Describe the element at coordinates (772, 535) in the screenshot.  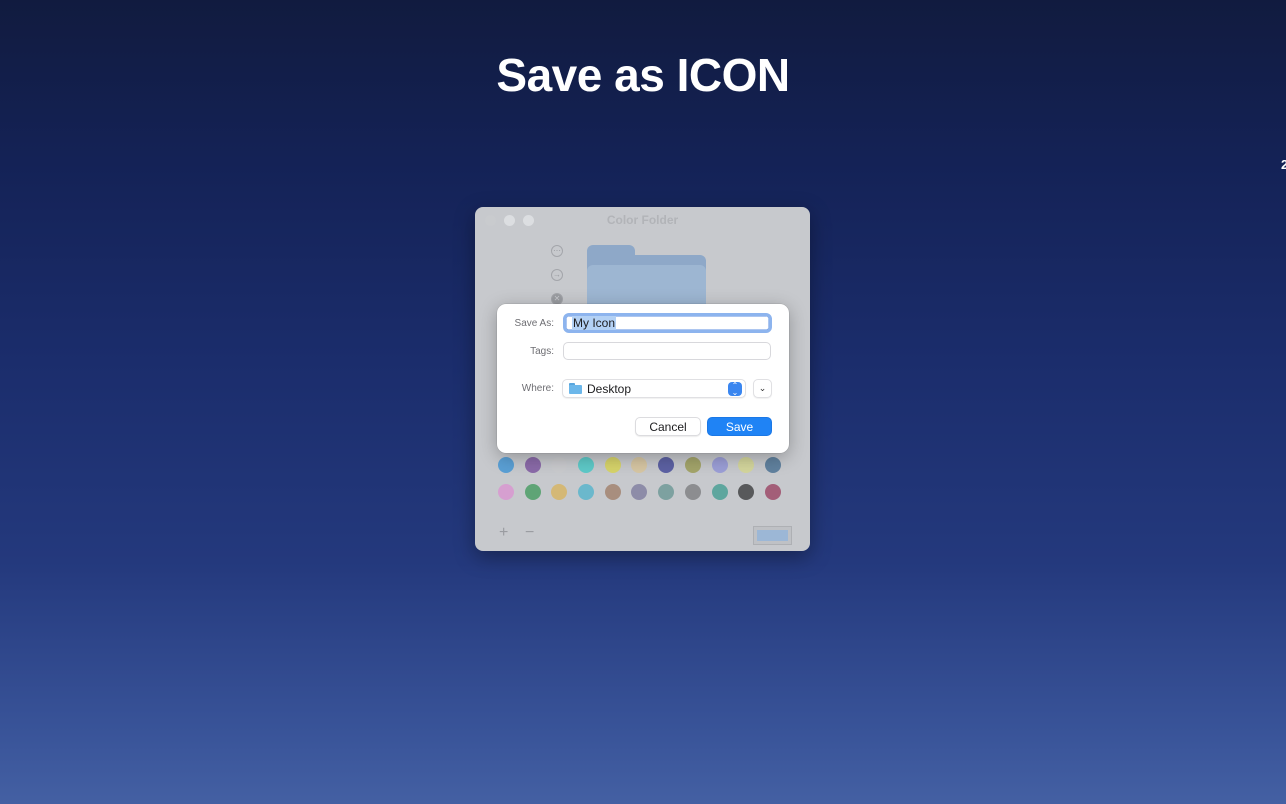
I see `color-well` at that location.